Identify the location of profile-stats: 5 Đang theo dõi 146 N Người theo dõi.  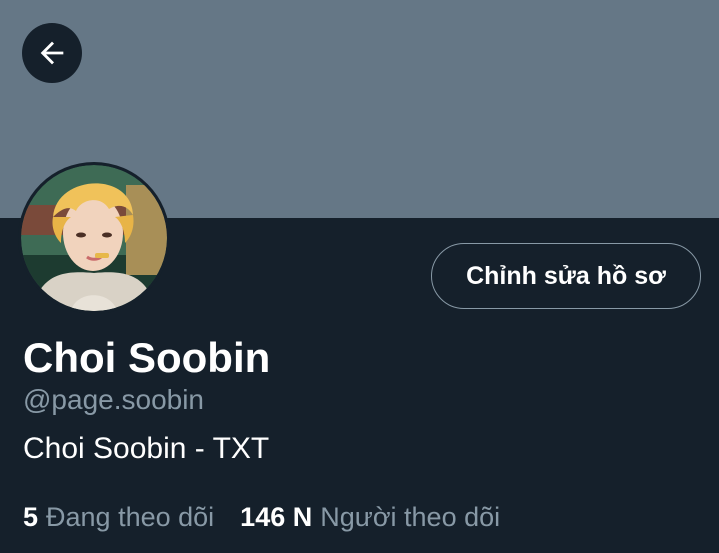
(261, 517).